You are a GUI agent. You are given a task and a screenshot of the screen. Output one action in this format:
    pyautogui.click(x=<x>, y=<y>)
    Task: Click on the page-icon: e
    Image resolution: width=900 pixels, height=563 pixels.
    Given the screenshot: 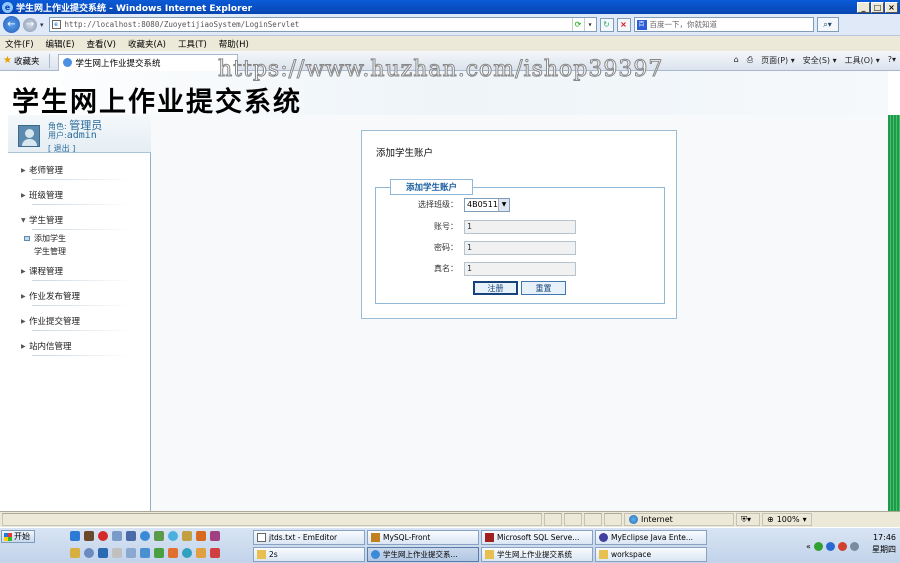 What is the action you would take?
    pyautogui.click(x=56, y=24)
    